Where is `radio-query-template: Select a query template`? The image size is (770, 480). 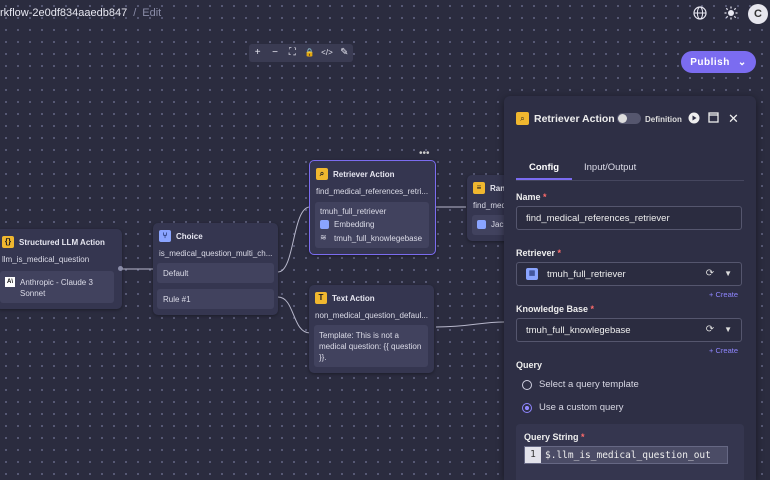
radio-query-template: Select a query template is located at coordinates (580, 384).